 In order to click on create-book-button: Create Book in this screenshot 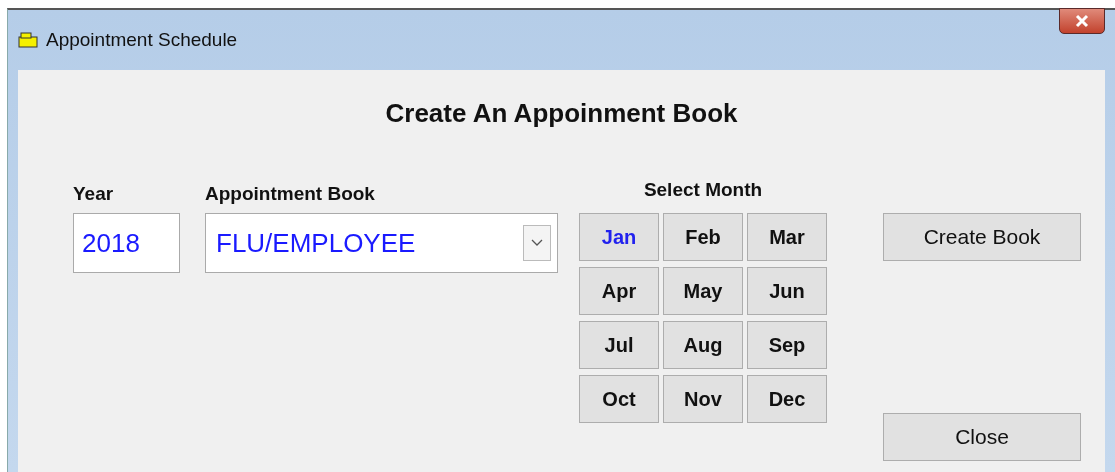, I will do `click(982, 237)`.